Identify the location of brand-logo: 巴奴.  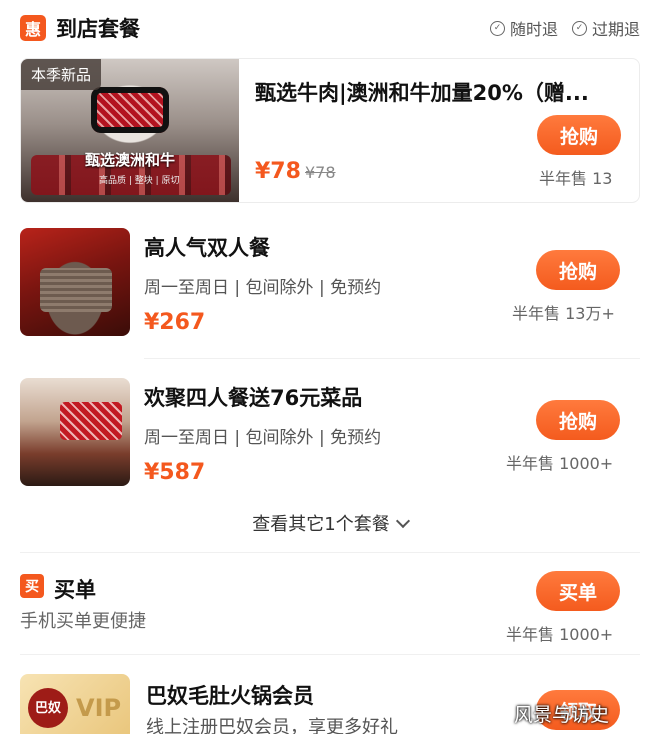
(48, 708).